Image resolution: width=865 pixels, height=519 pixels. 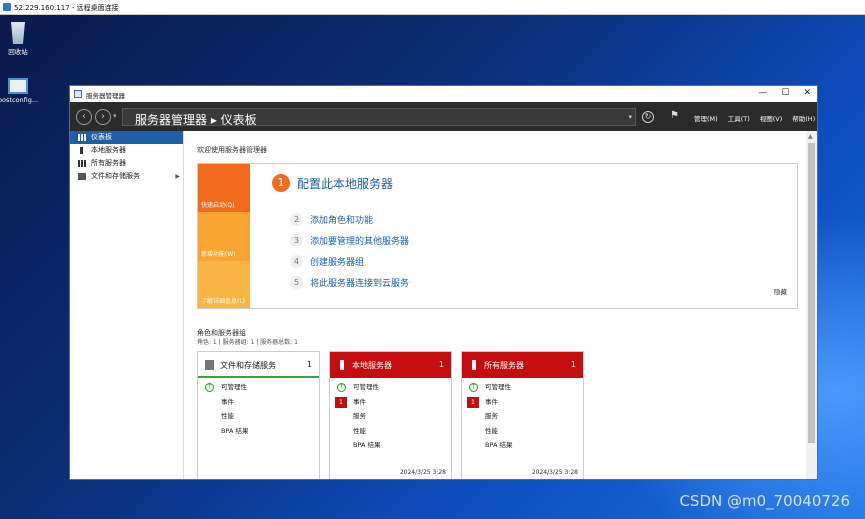 I want to click on card-rows: ↑ 可管理性 事件 性能 BPA 结果, so click(x=225, y=410).